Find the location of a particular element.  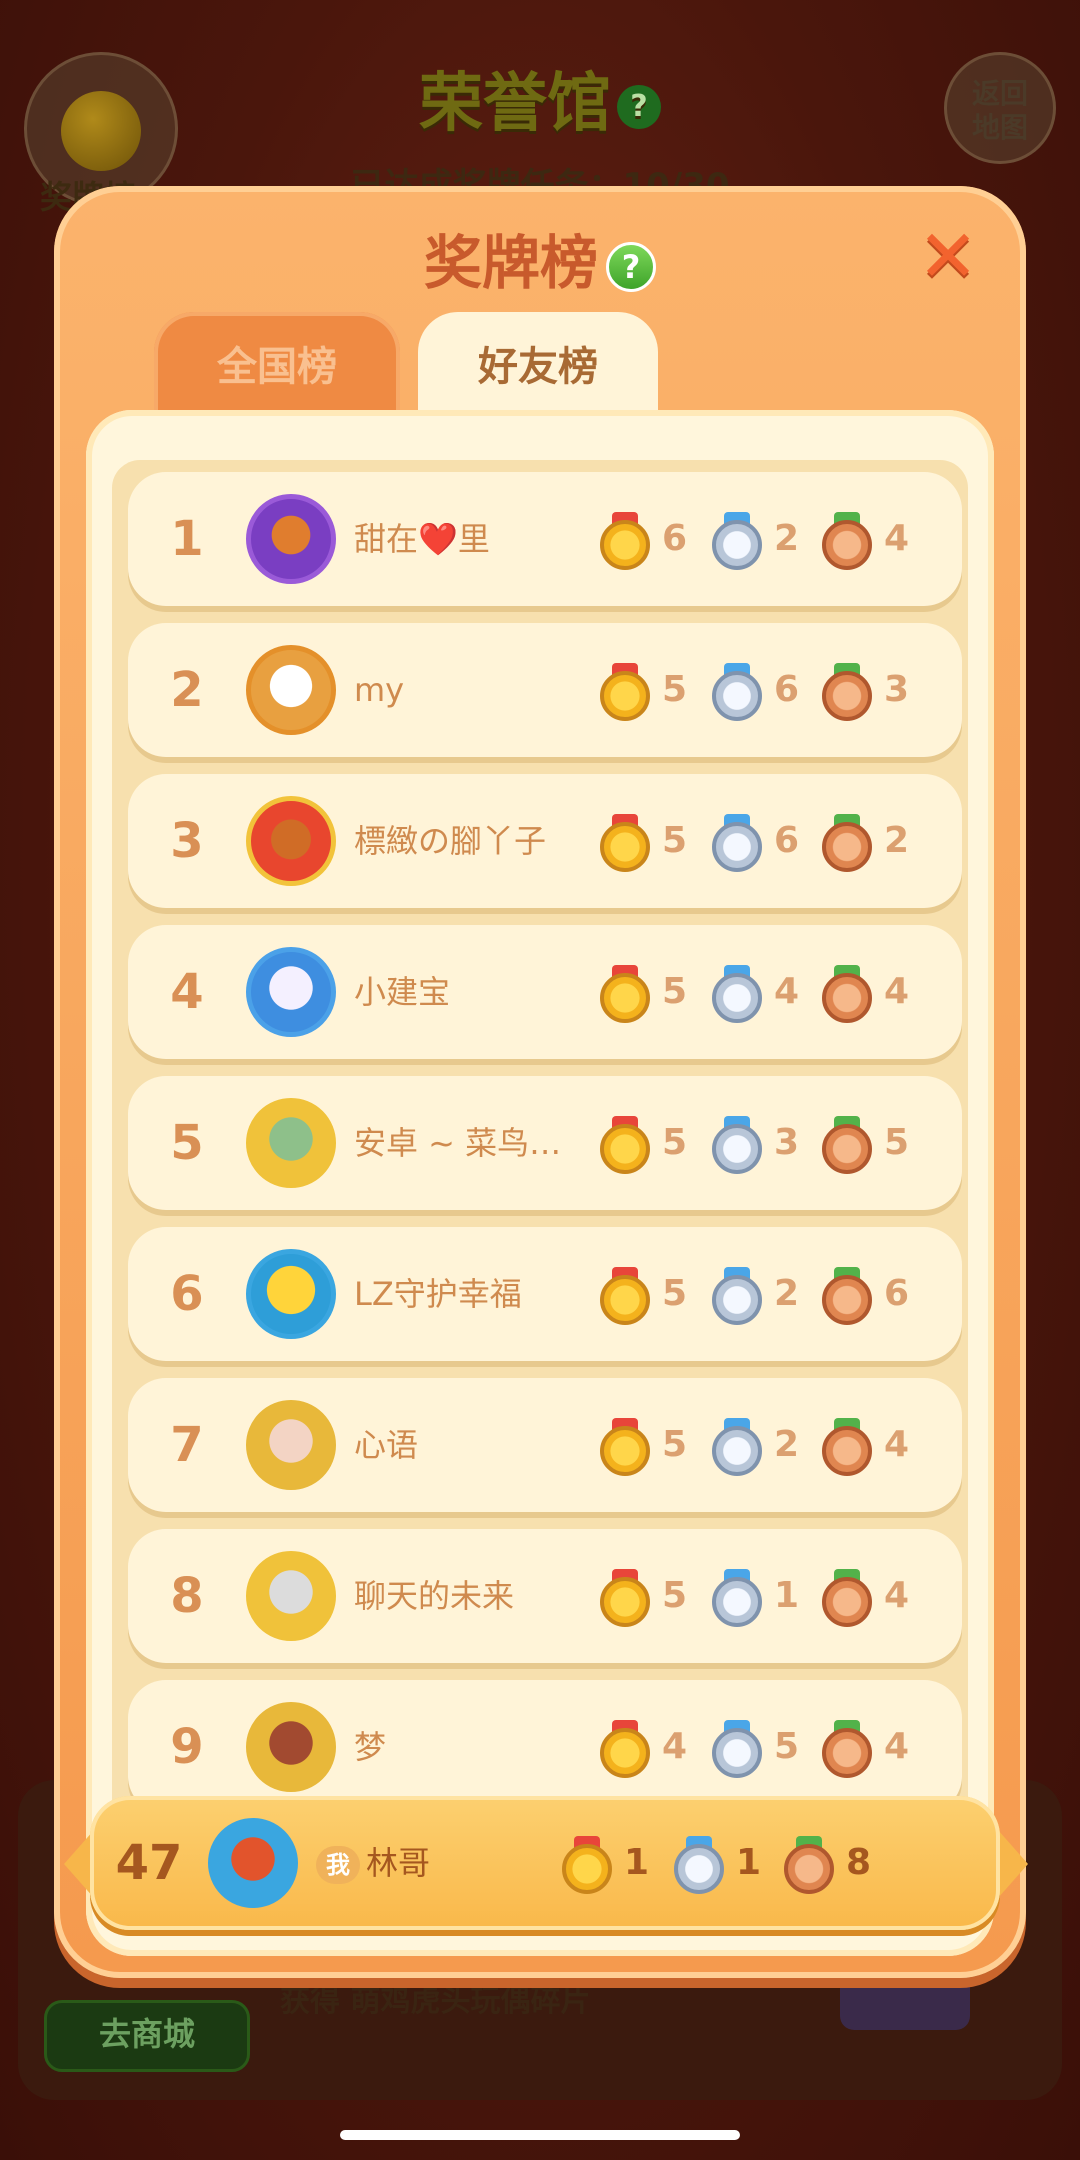

rank-number: 3 is located at coordinates (187, 841).